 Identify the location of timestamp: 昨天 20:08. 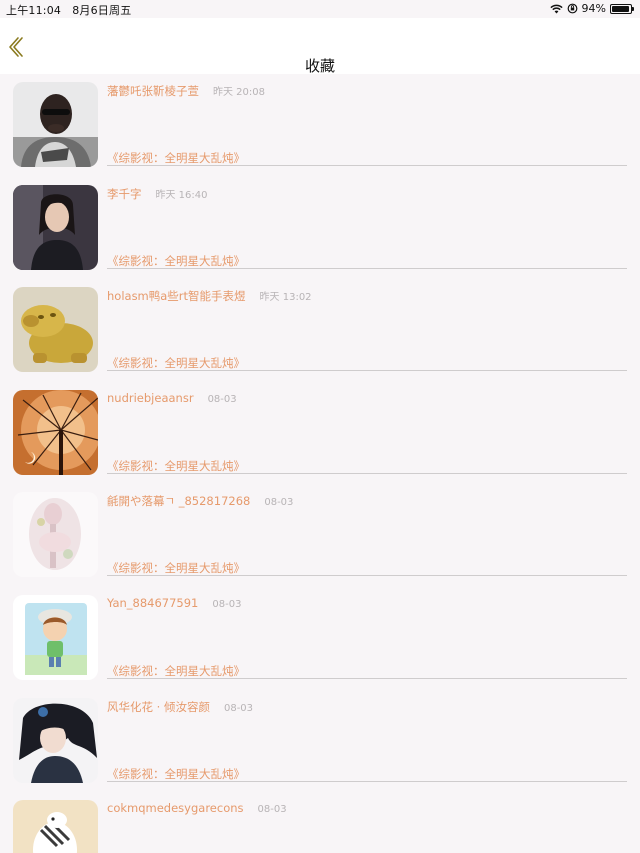
(239, 92).